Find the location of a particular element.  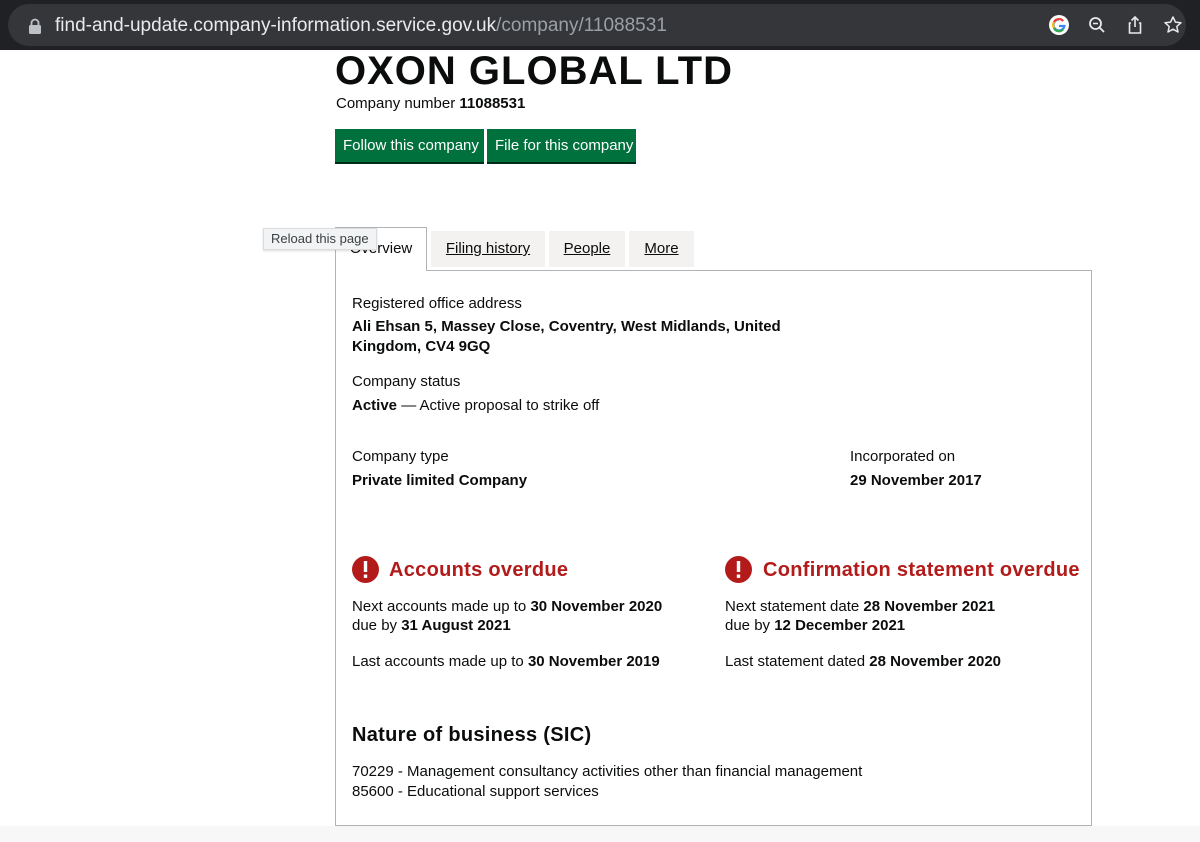

tab-filing-history: Filing history is located at coordinates (488, 249).